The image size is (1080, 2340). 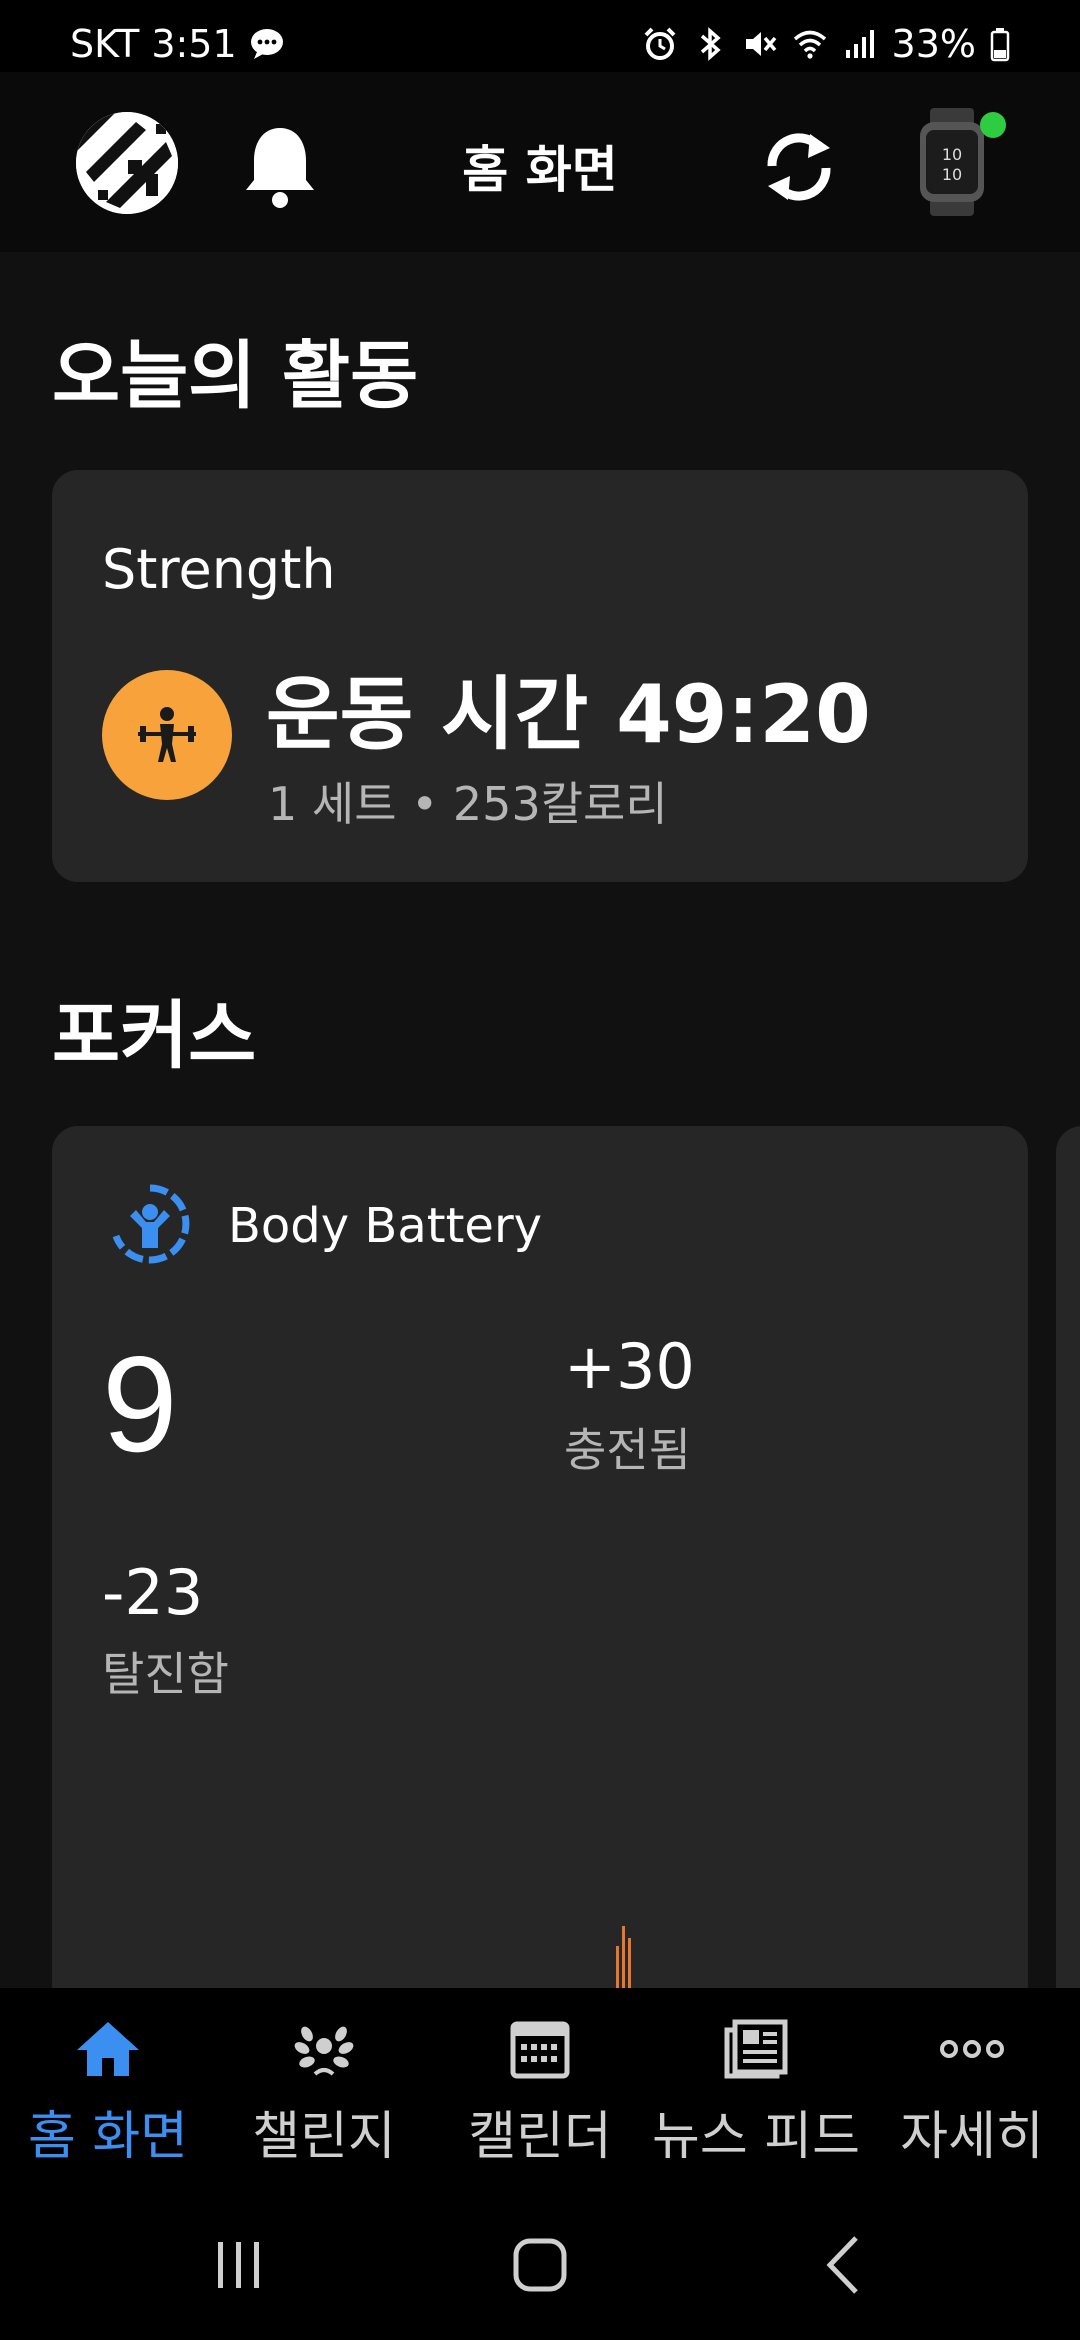 I want to click on wifi-icon, so click(x=809, y=44).